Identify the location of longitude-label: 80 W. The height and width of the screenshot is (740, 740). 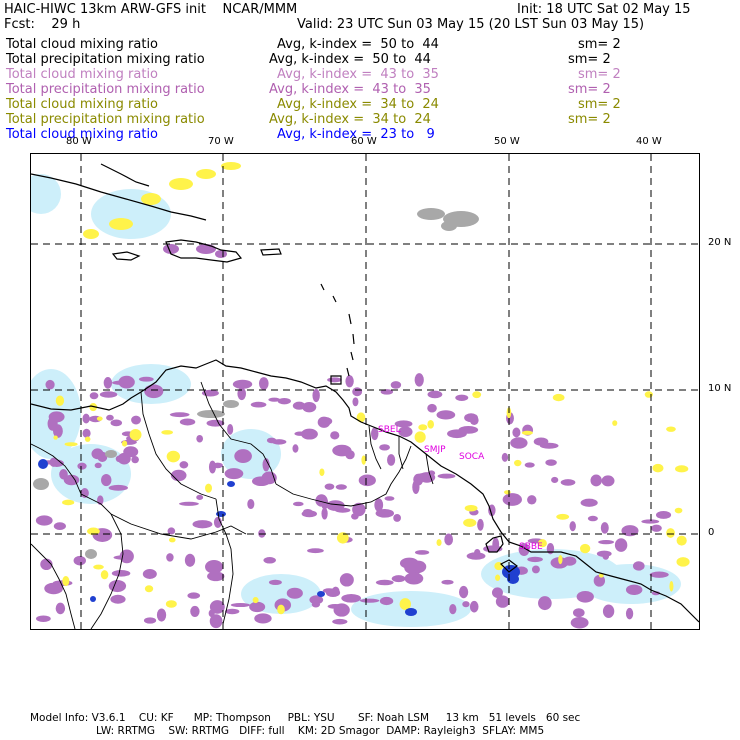
(79, 141).